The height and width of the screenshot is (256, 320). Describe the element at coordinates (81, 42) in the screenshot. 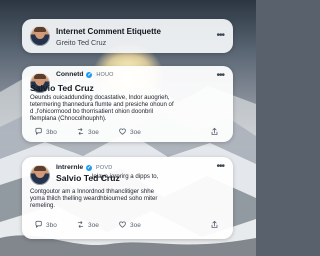

I see `page-subtitle: Greito Ted Cruz` at that location.